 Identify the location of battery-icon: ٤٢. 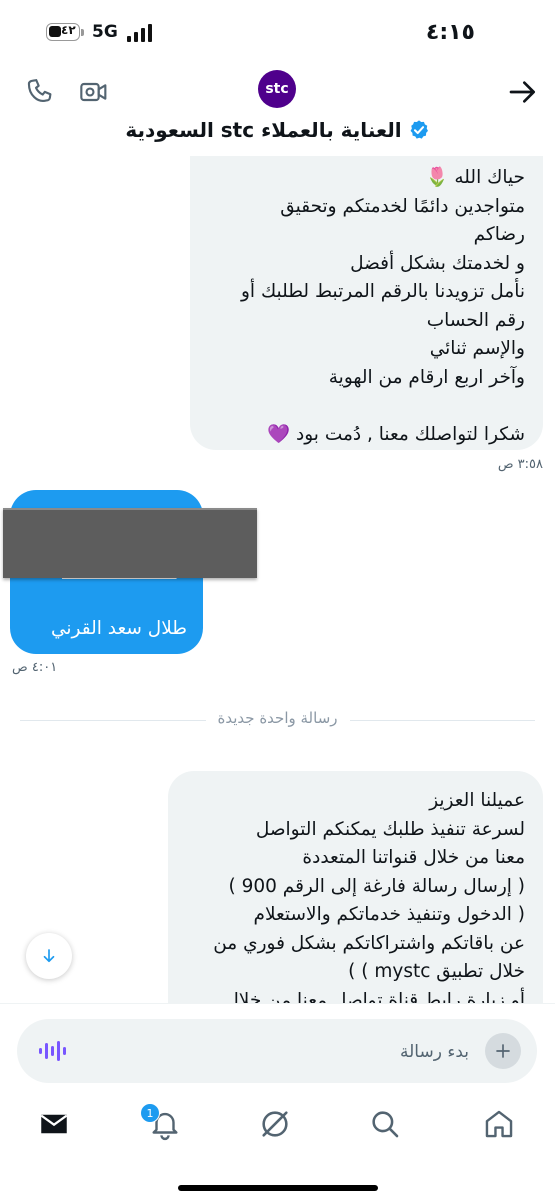
(63, 32).